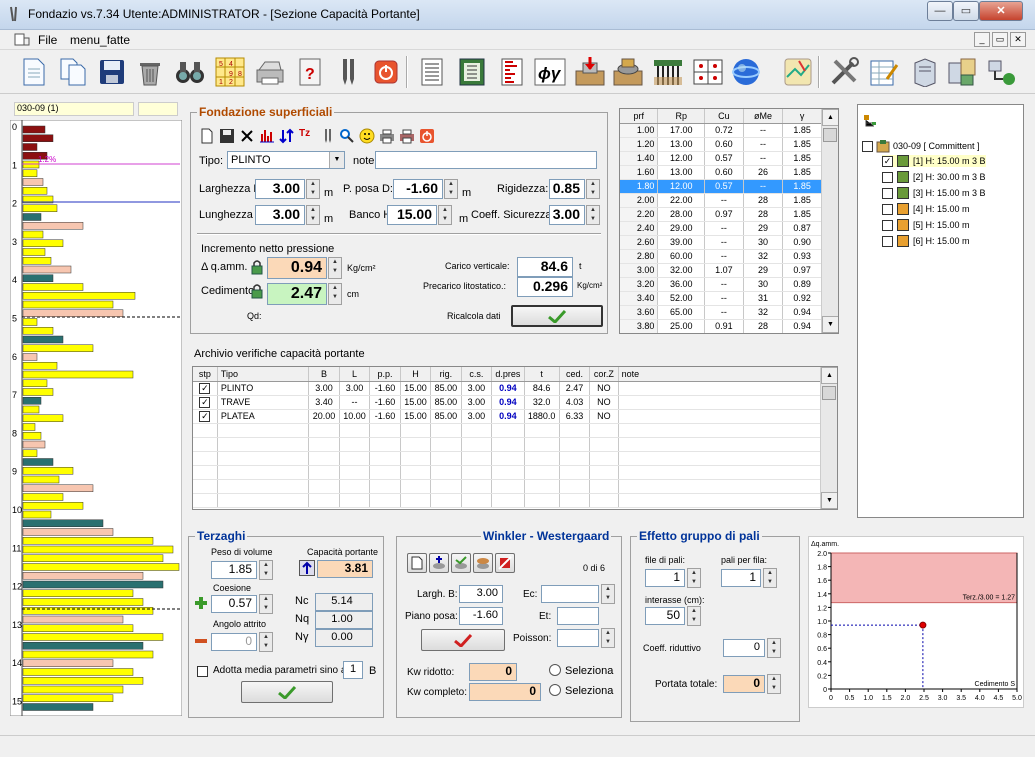  I want to click on archivio-header-cell: t, so click(542, 374).